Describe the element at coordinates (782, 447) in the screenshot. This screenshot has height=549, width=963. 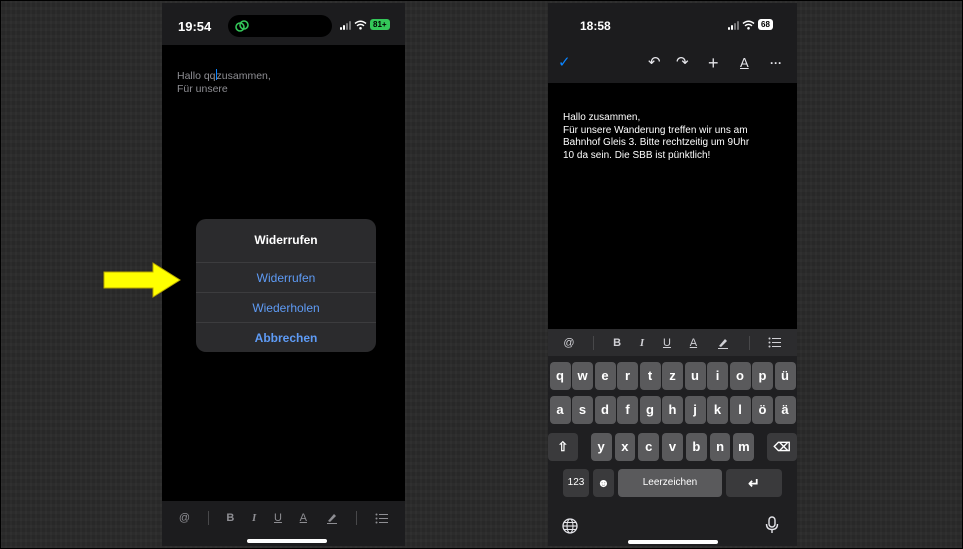
I see `delete-key-icon: ⌫` at that location.